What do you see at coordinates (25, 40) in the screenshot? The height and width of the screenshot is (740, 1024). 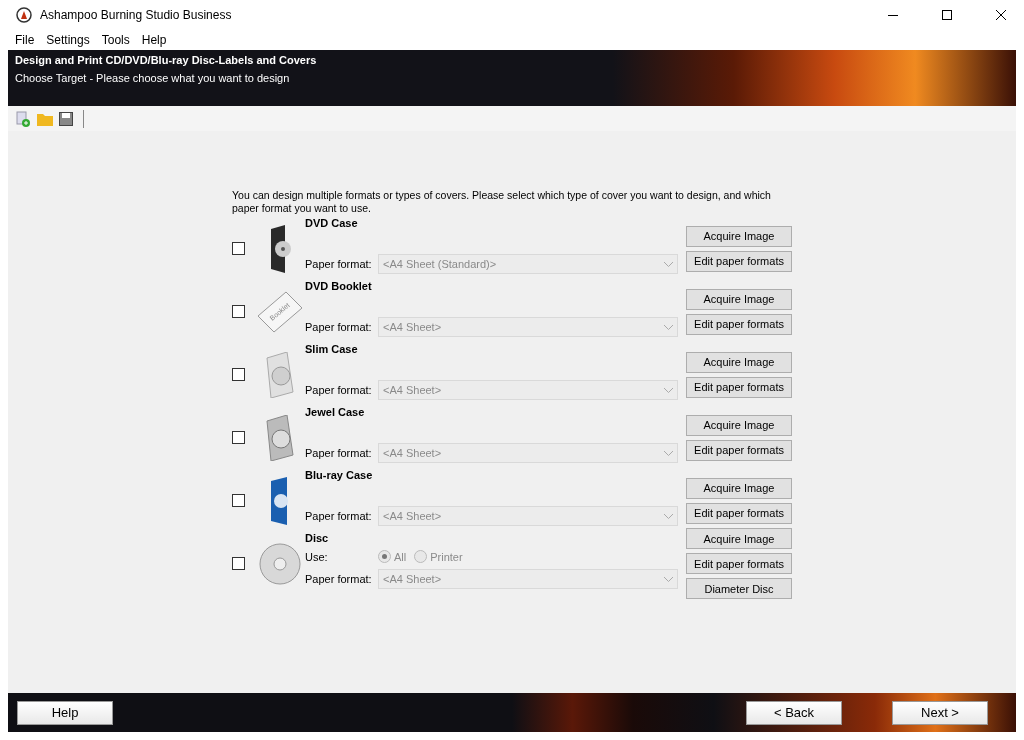 I see `menu-item: File` at bounding box center [25, 40].